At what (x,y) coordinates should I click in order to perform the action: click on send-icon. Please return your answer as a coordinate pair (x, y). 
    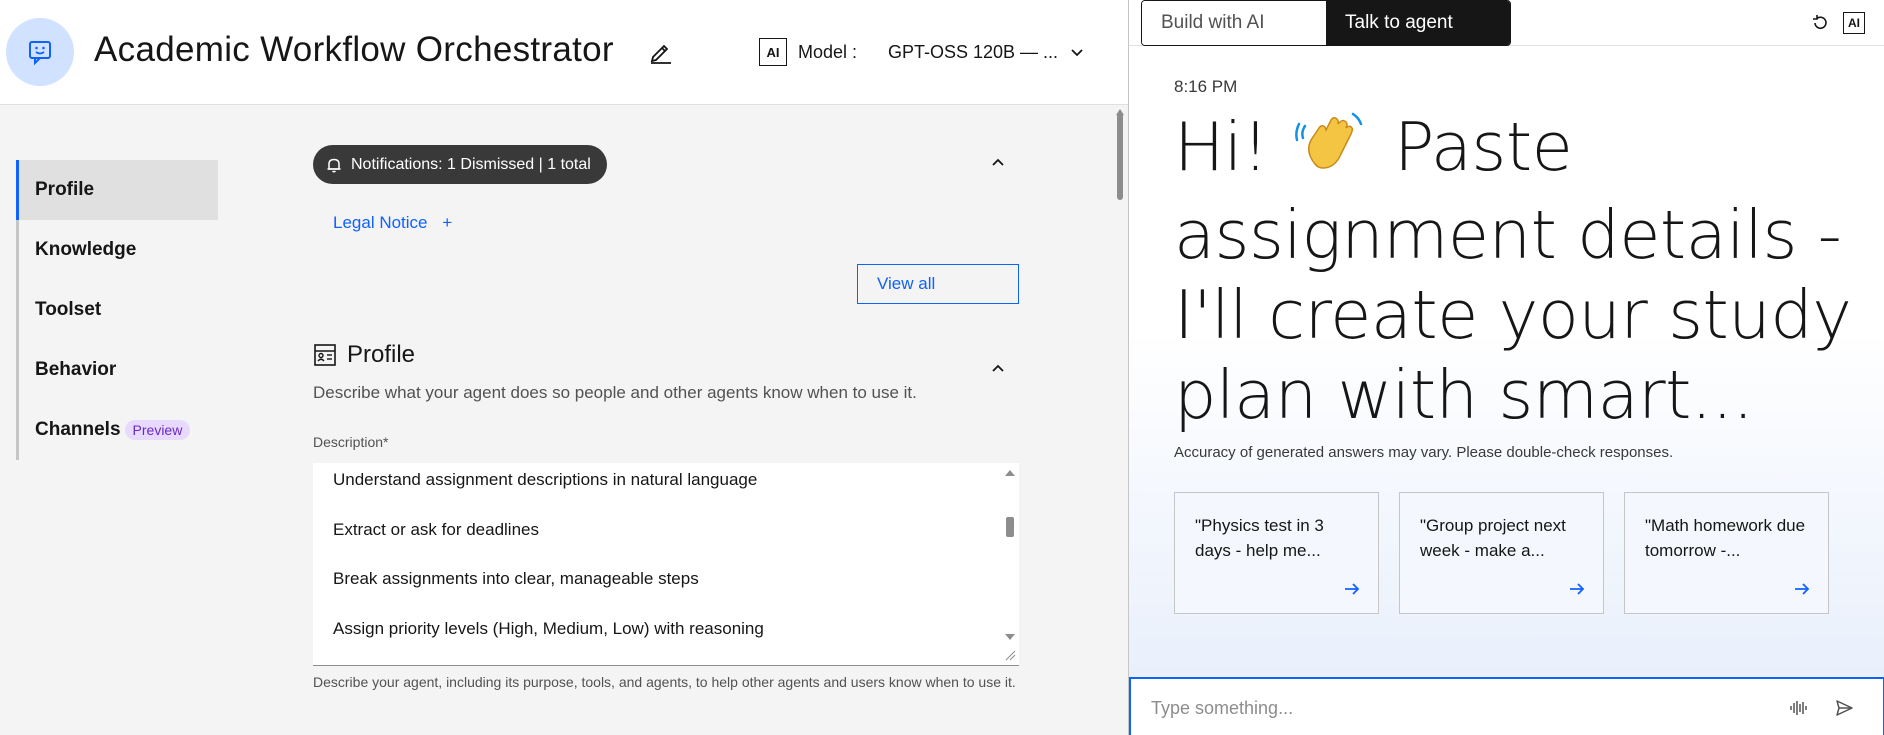
    Looking at the image, I should click on (1844, 708).